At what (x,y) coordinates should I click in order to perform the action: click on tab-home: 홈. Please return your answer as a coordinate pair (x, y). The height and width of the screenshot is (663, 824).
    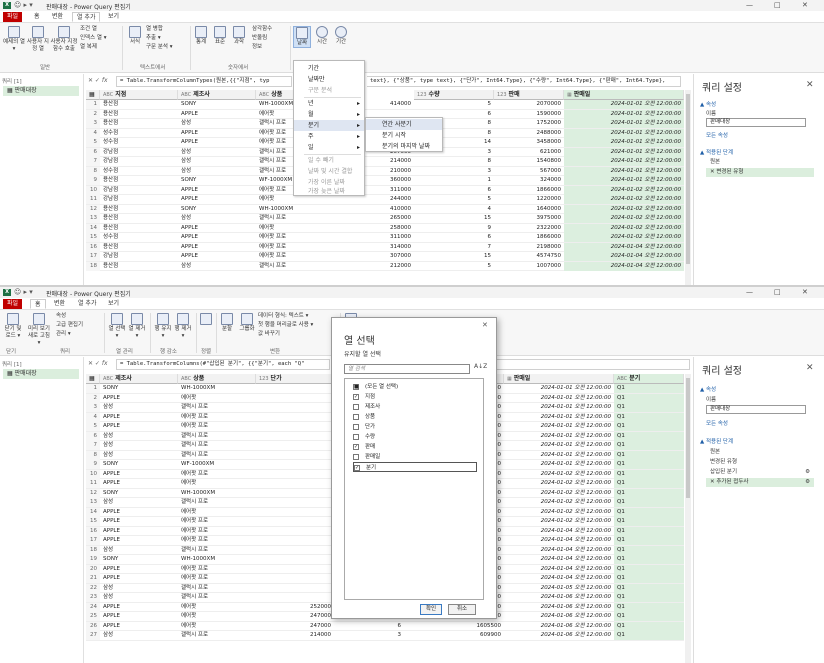
    Looking at the image, I should click on (37, 17).